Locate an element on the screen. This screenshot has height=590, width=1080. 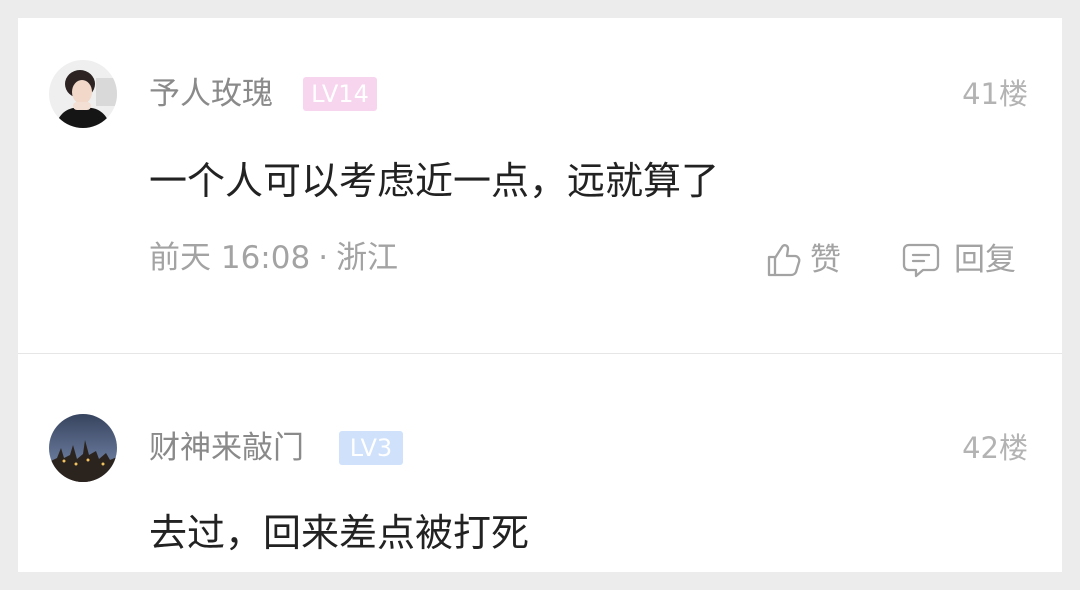
comment-text: 去过，回来差点被打死 is located at coordinates (339, 533).